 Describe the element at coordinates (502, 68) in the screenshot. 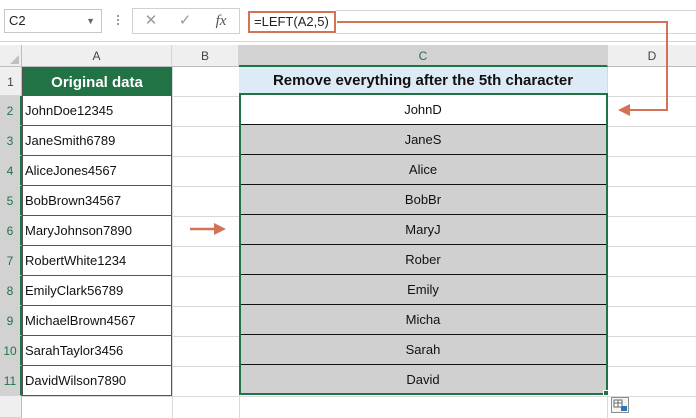

I see `connector-arrow-icon` at that location.